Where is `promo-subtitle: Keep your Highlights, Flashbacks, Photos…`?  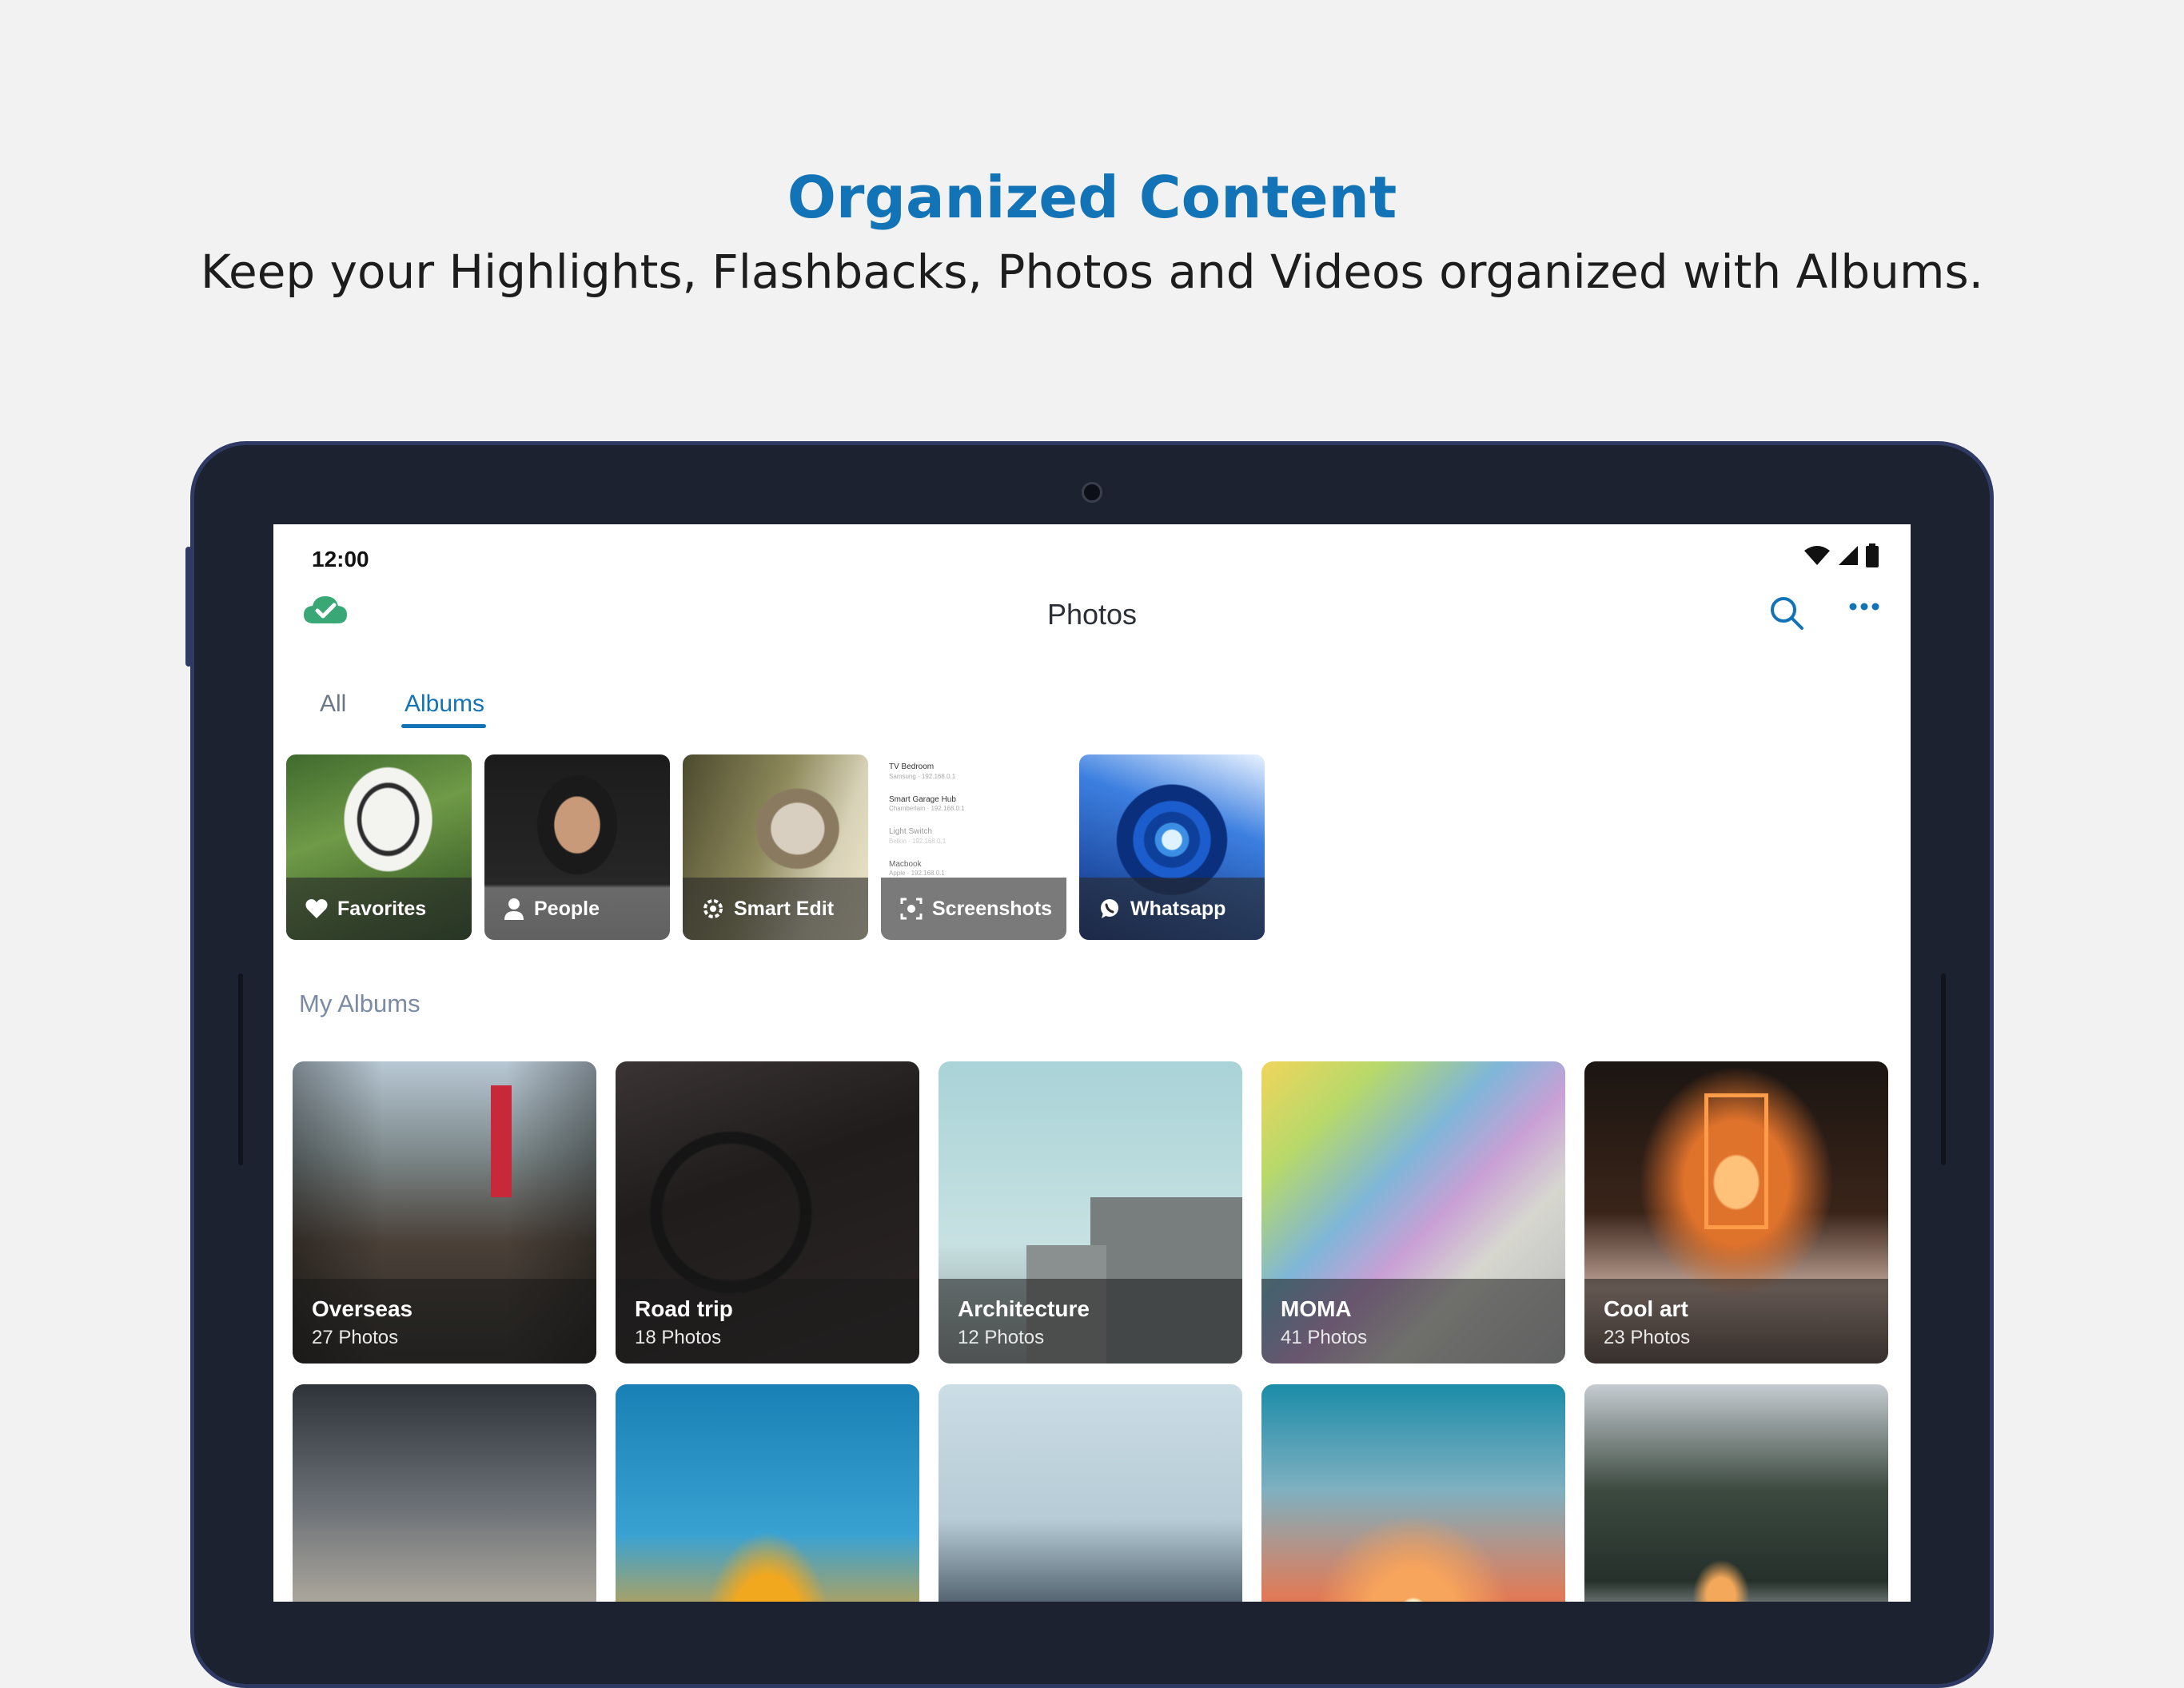 promo-subtitle: Keep your Highlights, Flashbacks, Photos… is located at coordinates (1092, 272).